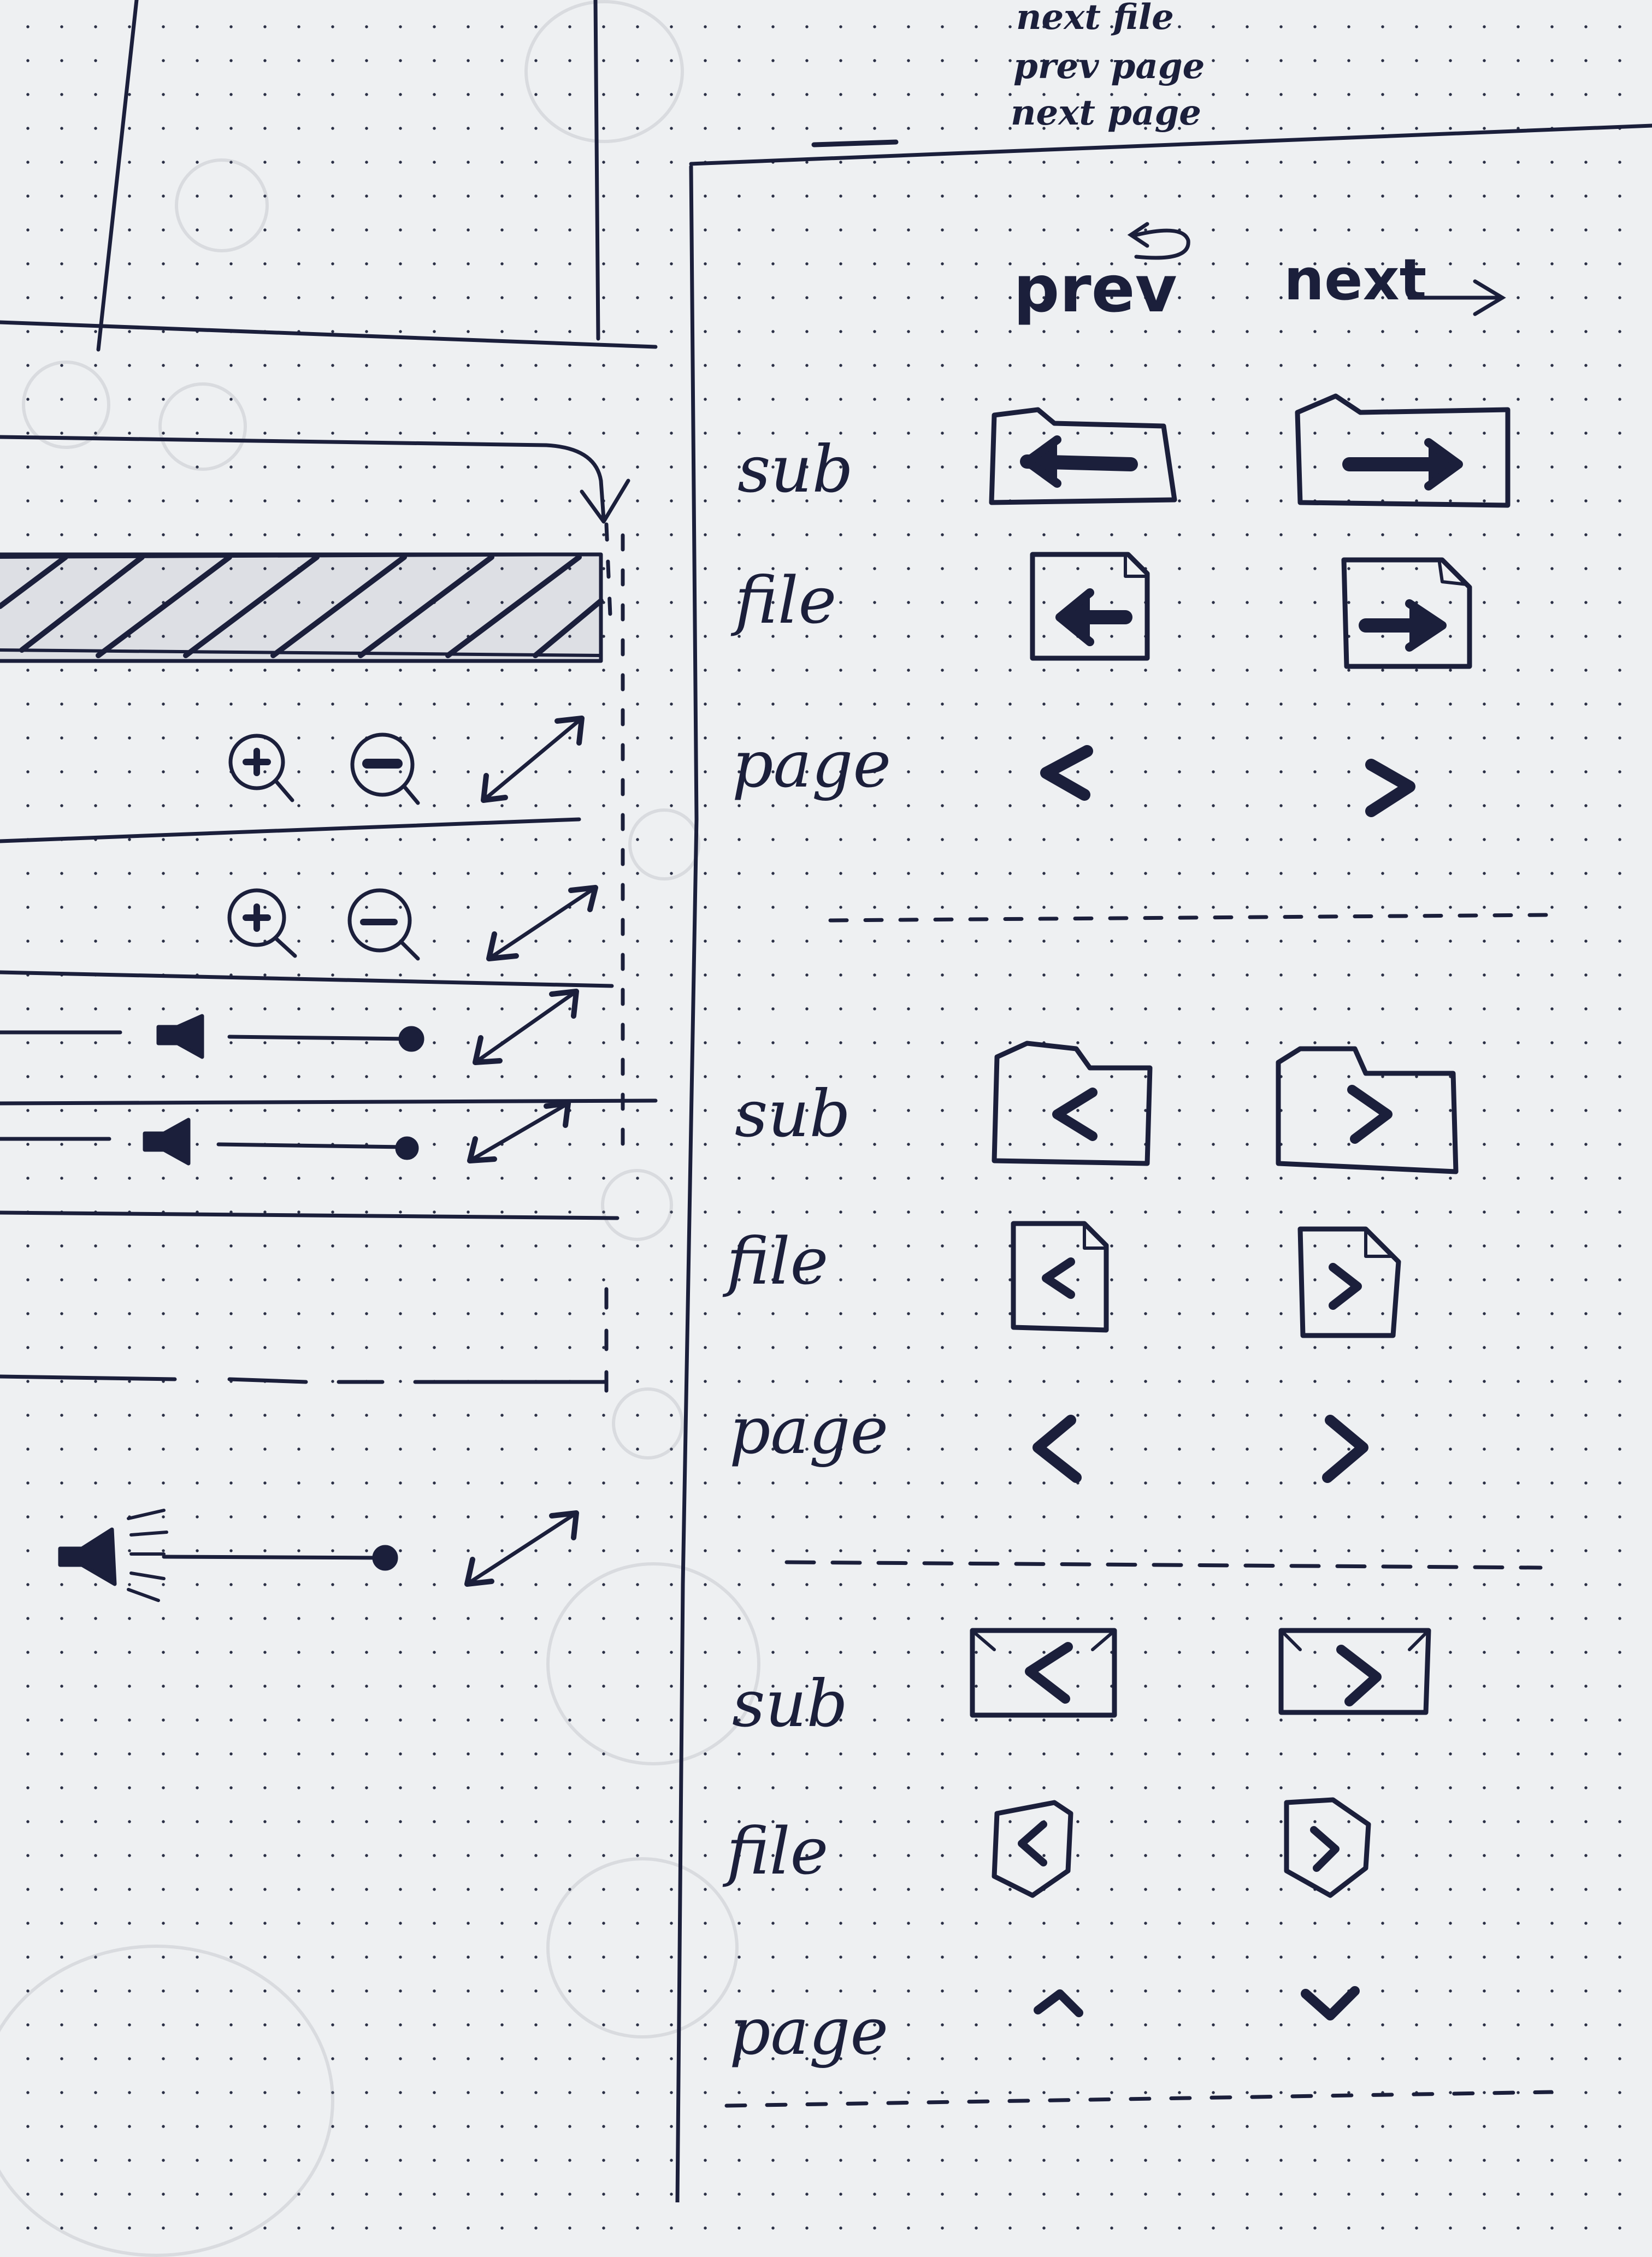 This screenshot has height=2257, width=1652. Describe the element at coordinates (1354, 1672) in the screenshot. I see `envelope-chevron-right-icon` at that location.